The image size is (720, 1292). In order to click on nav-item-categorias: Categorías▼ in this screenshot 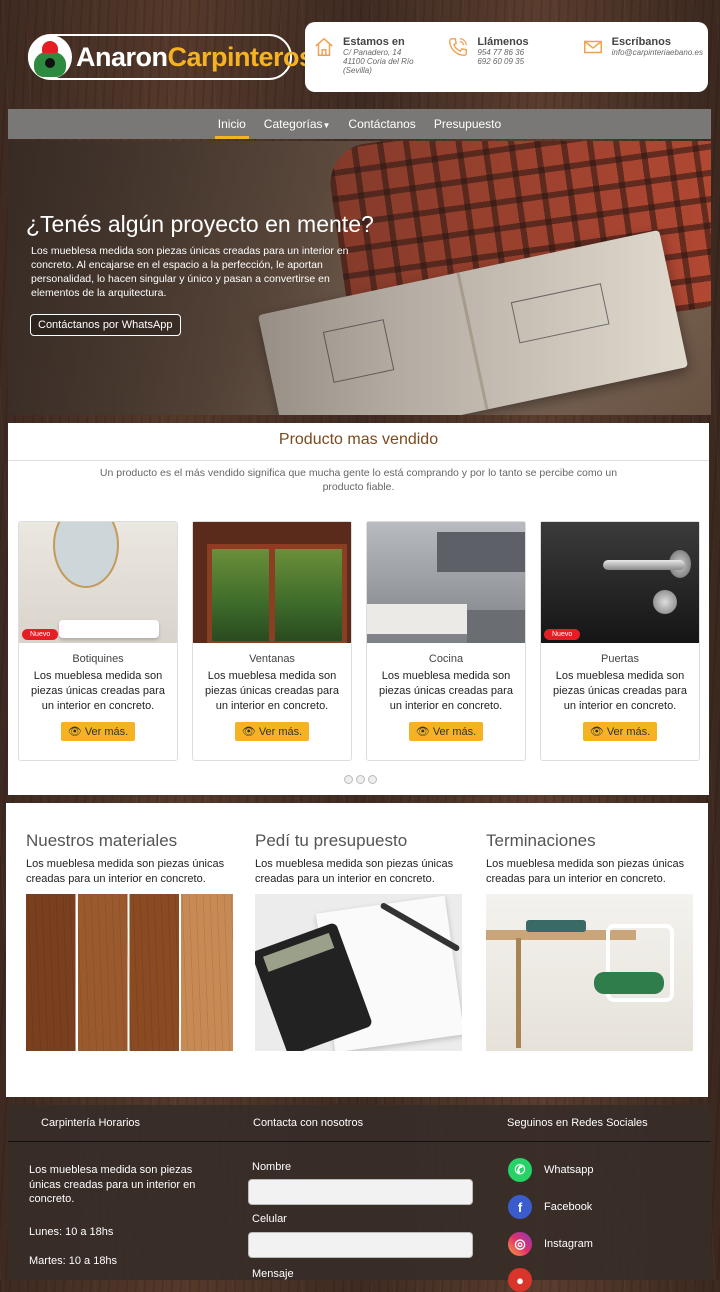, I will do `click(297, 124)`.